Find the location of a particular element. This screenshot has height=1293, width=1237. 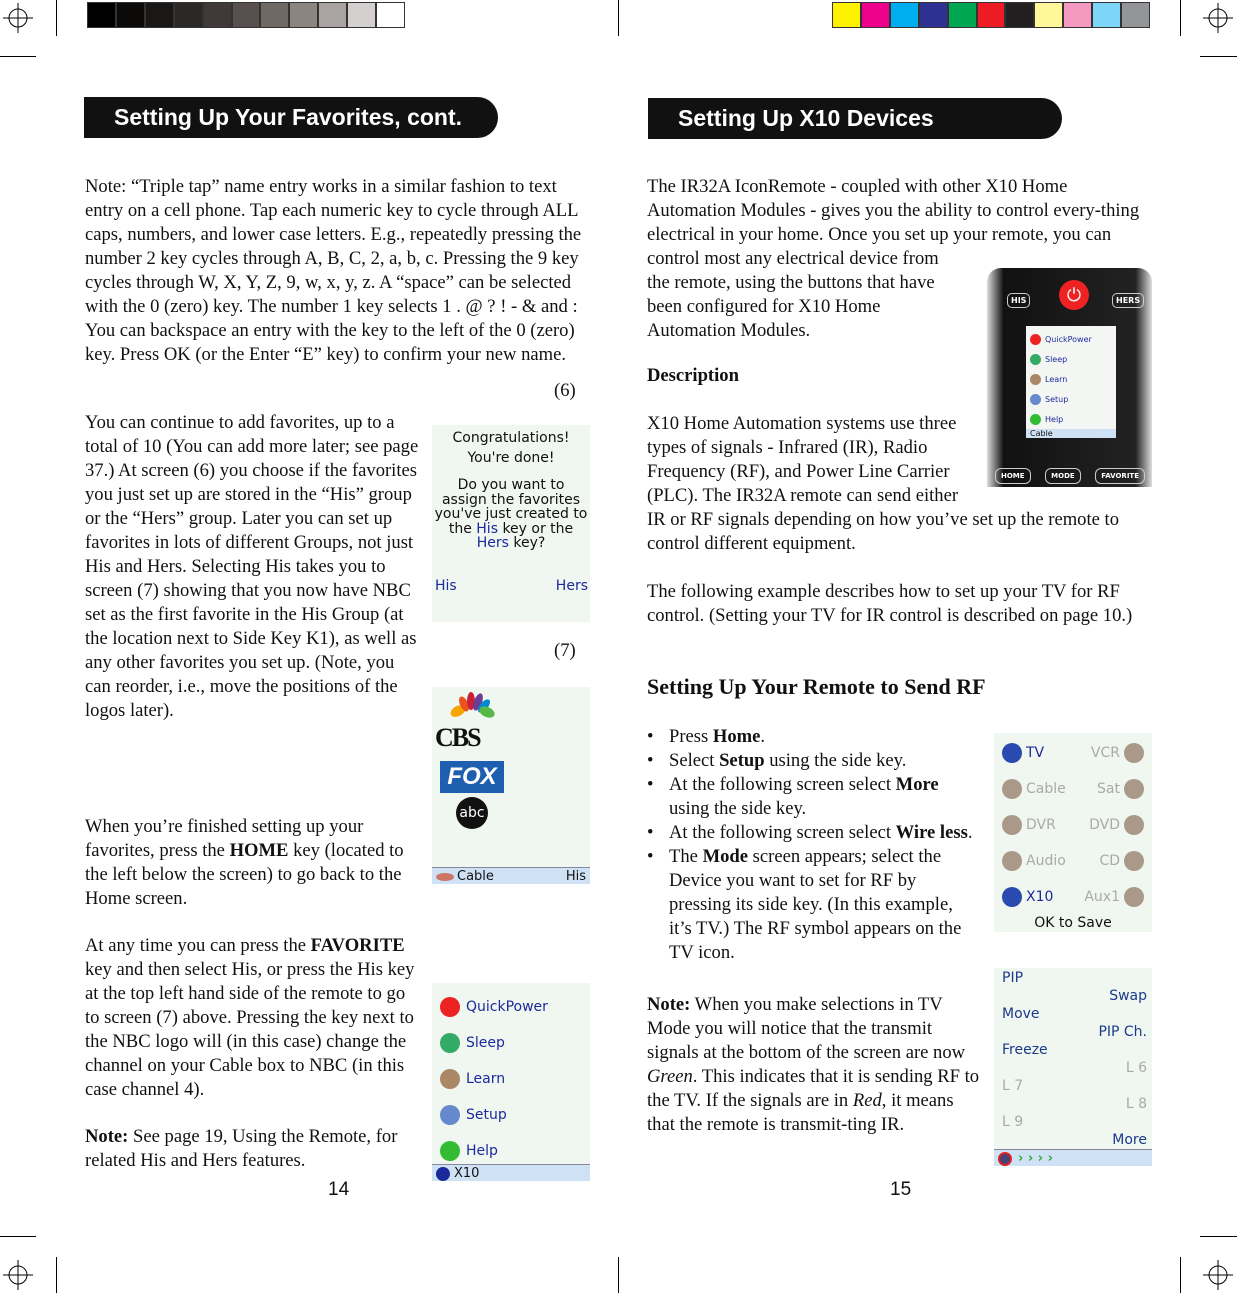

help-icon is located at coordinates (450, 1151).